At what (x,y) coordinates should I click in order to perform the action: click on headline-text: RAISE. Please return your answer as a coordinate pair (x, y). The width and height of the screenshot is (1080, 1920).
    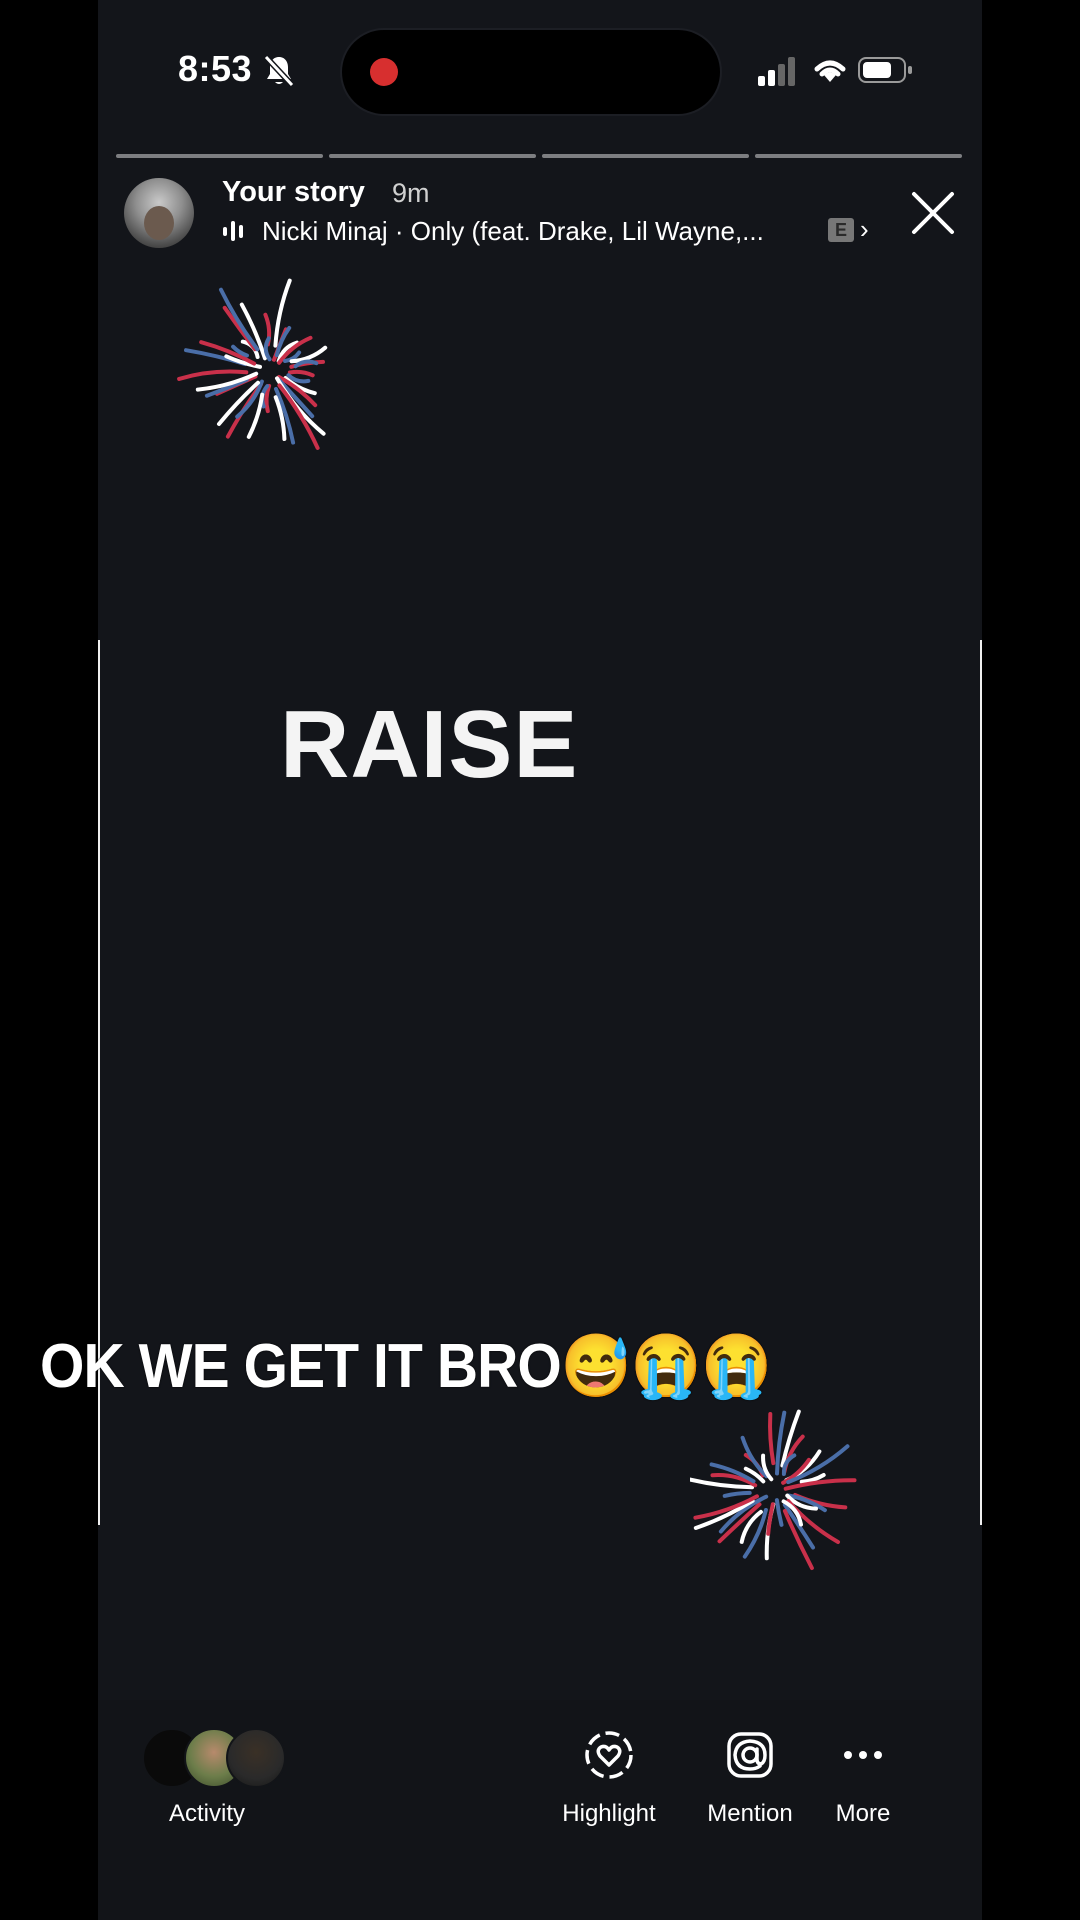
    Looking at the image, I should click on (429, 744).